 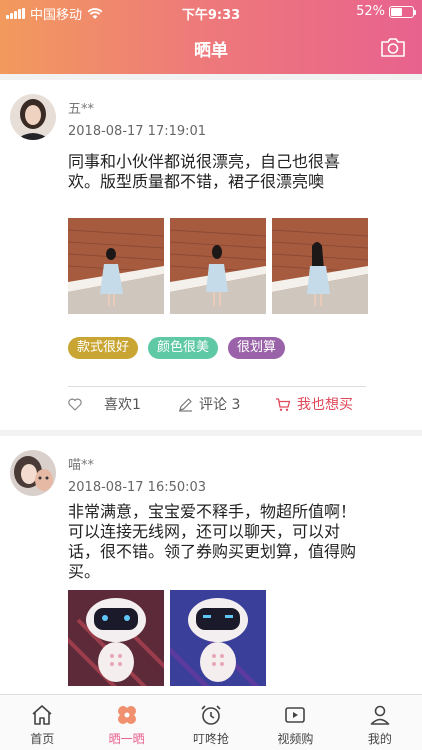 What do you see at coordinates (257, 348) in the screenshot?
I see `tag-chip: 很划算` at bounding box center [257, 348].